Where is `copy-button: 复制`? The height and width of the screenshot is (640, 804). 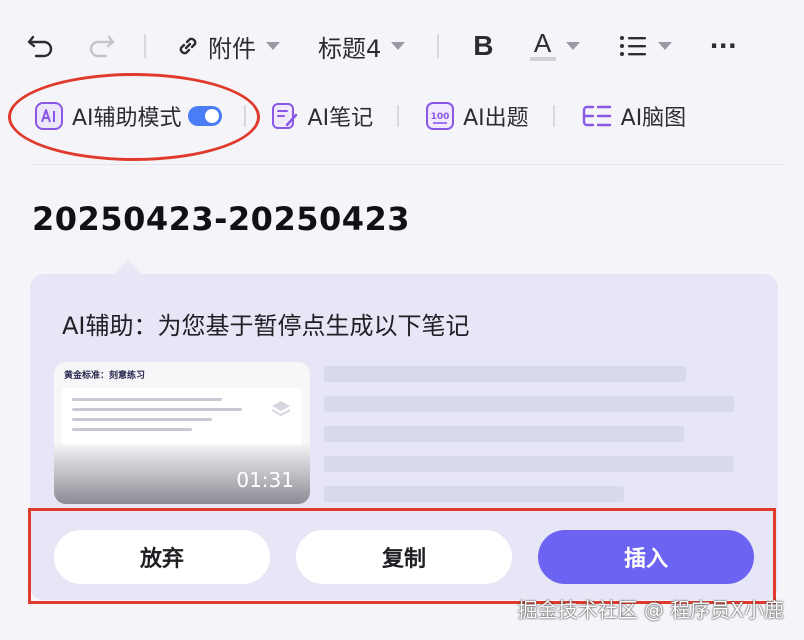 copy-button: 复制 is located at coordinates (404, 557).